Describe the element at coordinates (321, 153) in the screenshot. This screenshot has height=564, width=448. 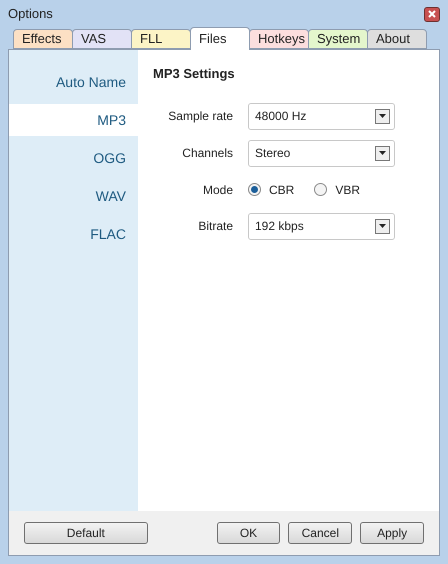
I see `dropdown: Stereo` at that location.